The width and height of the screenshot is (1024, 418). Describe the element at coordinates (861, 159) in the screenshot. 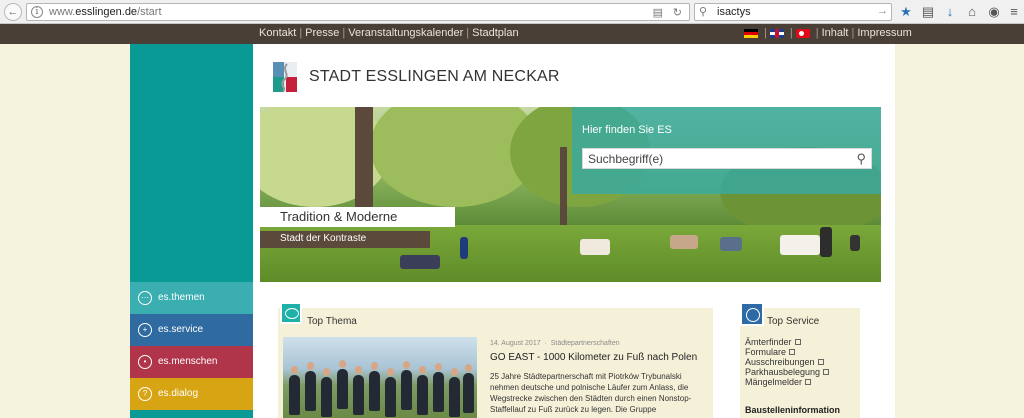

I see `magnifier-icon: ⚲` at that location.